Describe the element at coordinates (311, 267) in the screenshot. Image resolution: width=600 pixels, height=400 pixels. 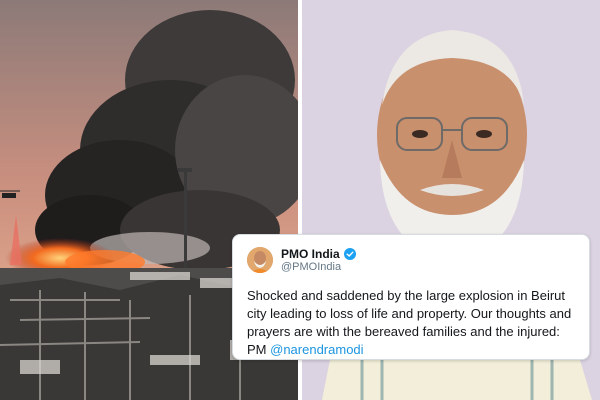
I see `account-handle: @PMOIndia` at that location.